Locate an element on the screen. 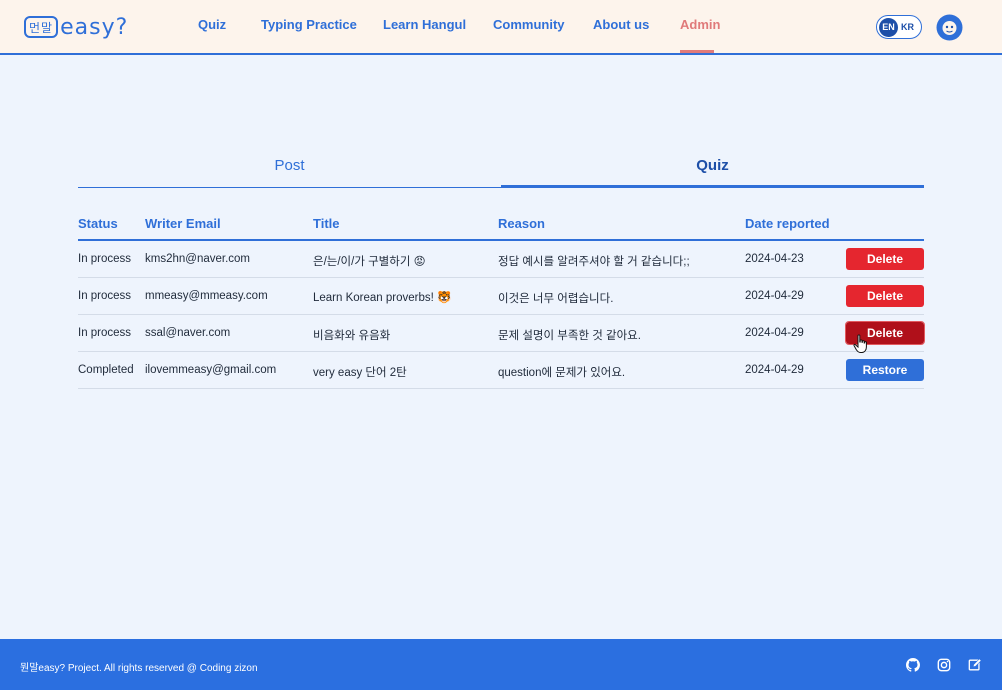 The height and width of the screenshot is (690, 1002). avatar-icon is located at coordinates (949, 27).